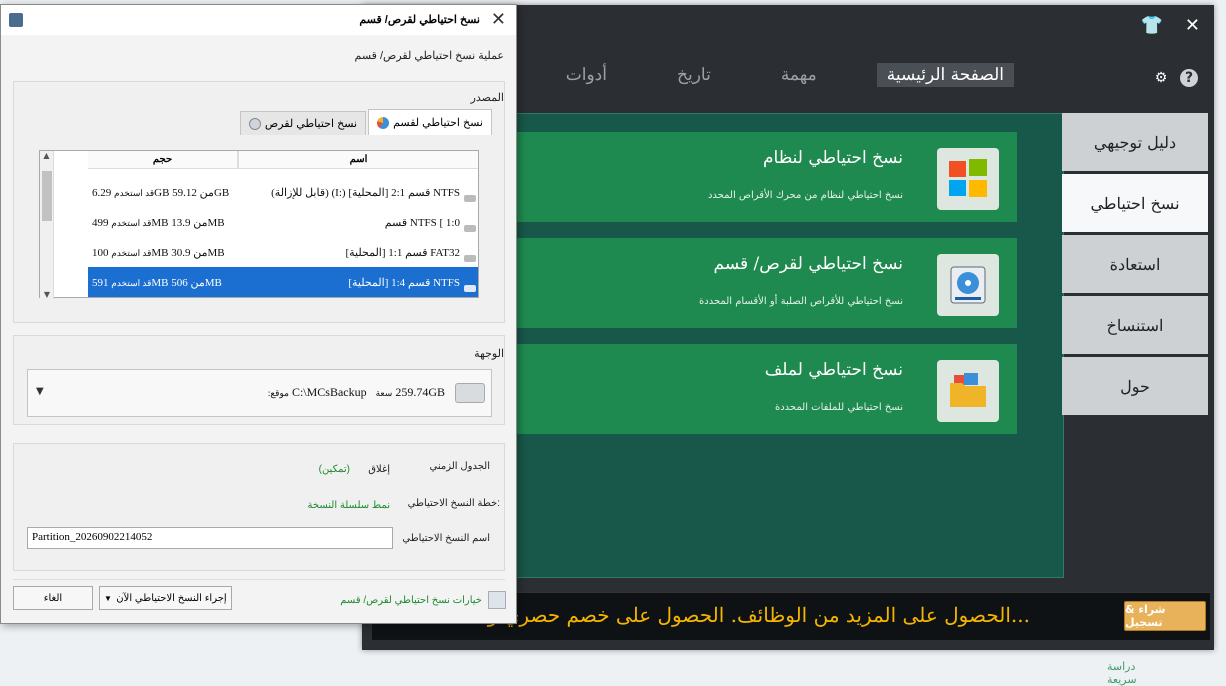  Describe the element at coordinates (968, 179) in the screenshot. I see `windows-logo-icon` at that location.